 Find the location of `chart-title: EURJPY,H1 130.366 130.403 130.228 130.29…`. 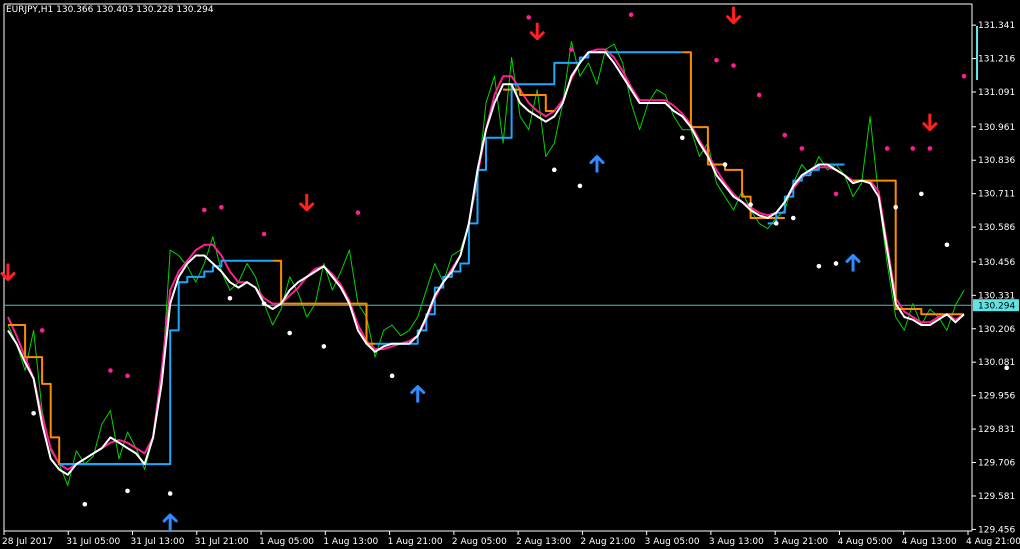

chart-title: EURJPY,H1 130.366 130.403 130.228 130.29… is located at coordinates (110, 10).